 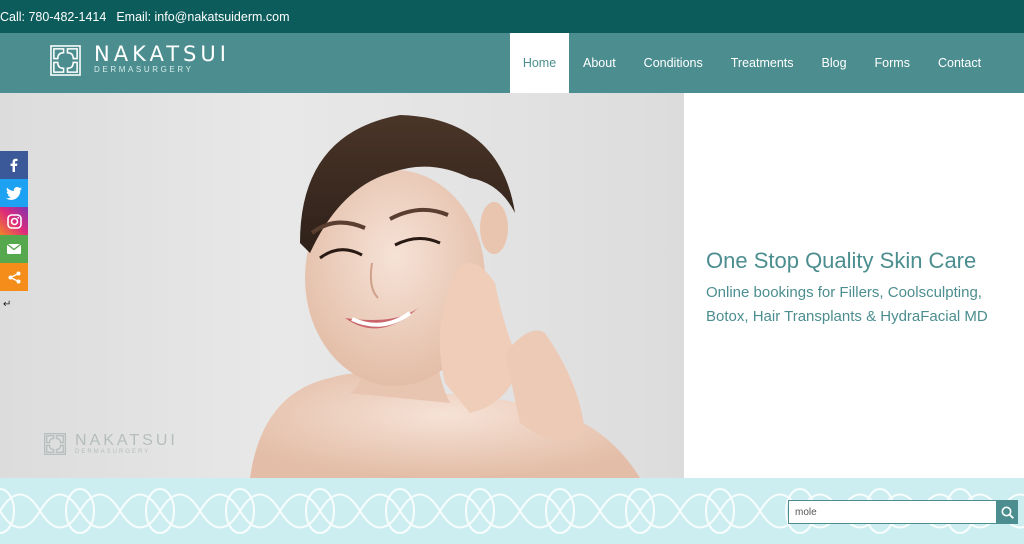 What do you see at coordinates (126, 440) in the screenshot?
I see `watermark-name: NAKATSUI` at bounding box center [126, 440].